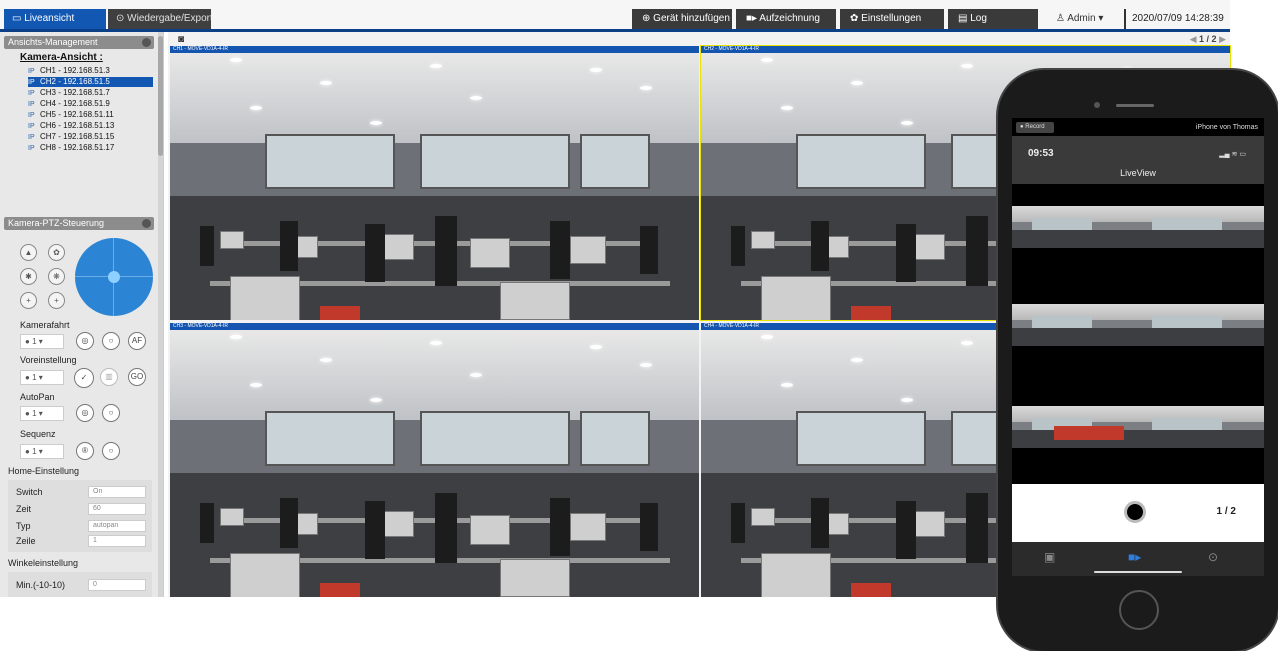  I want to click on camera-icon: ■▸, so click(752, 18).